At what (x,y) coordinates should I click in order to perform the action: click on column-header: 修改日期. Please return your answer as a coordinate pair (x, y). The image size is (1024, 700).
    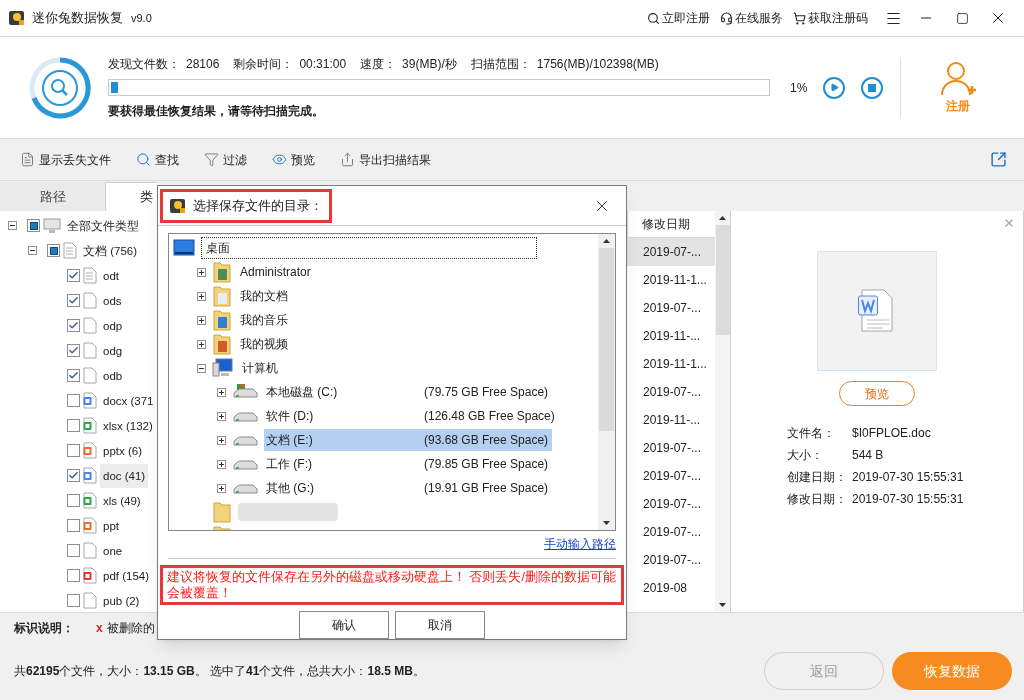
    Looking at the image, I should click on (671, 224).